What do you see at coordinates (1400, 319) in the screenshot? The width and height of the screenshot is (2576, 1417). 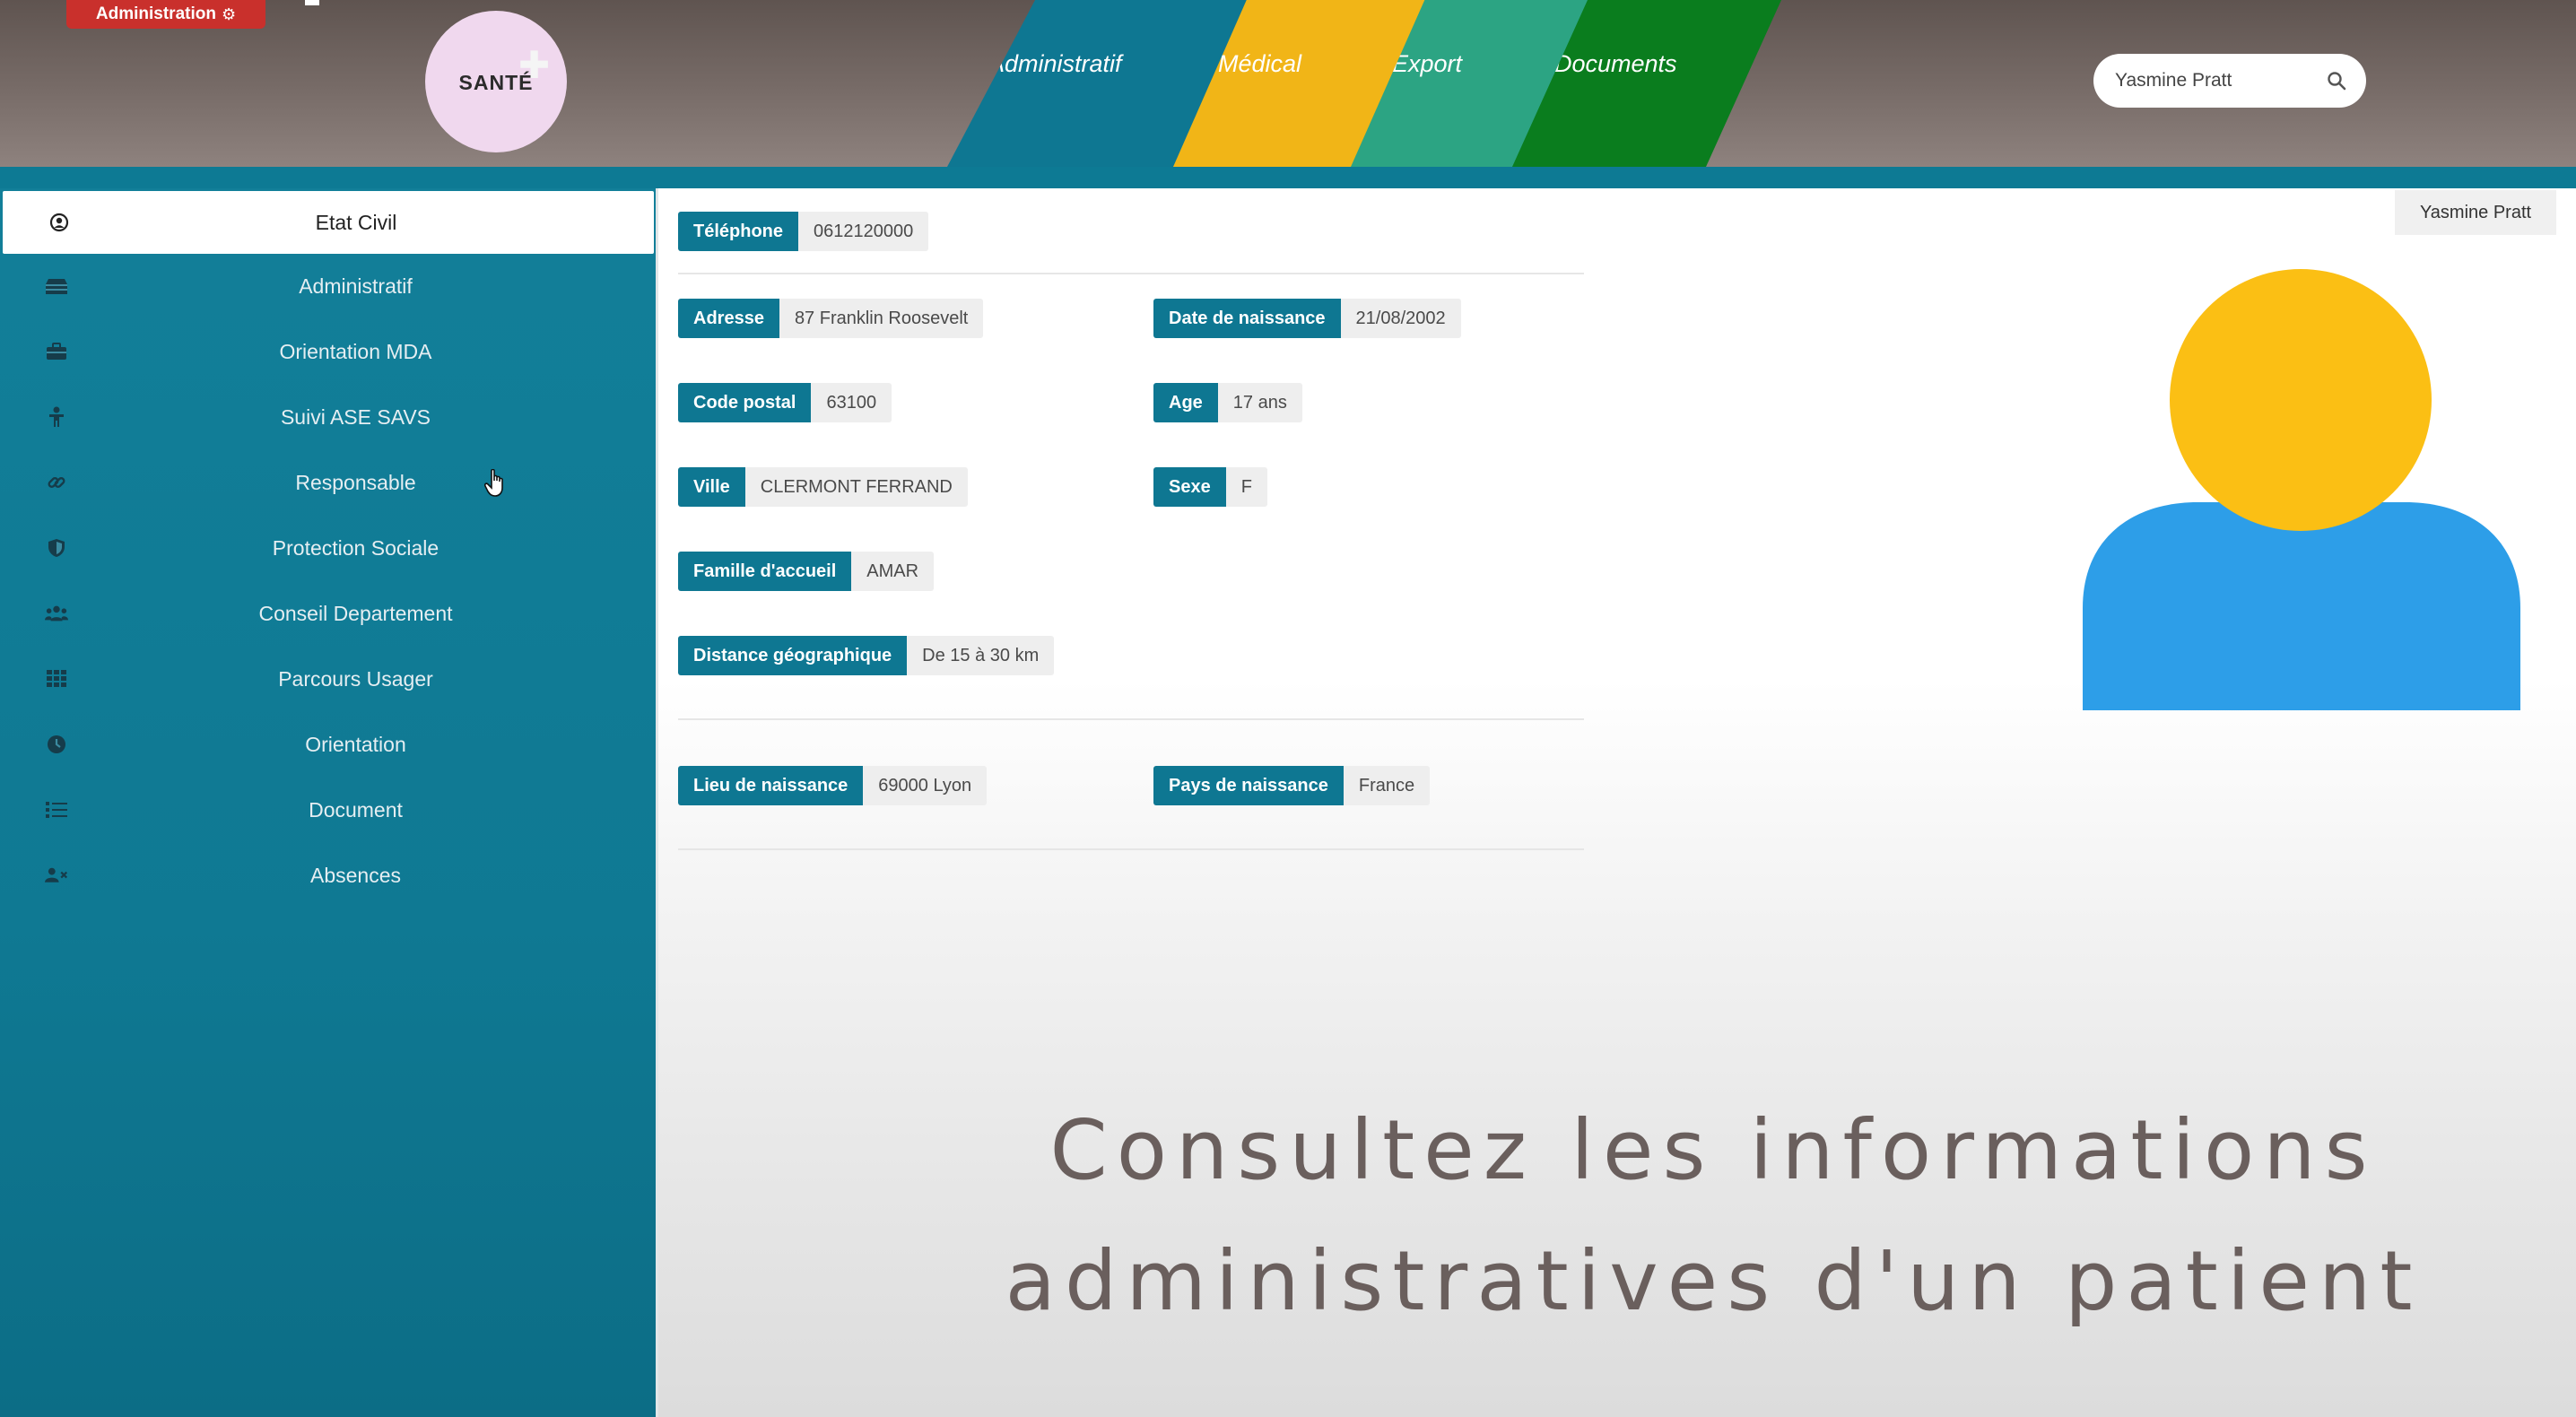 I see `field-value: 21/08/2002` at bounding box center [1400, 319].